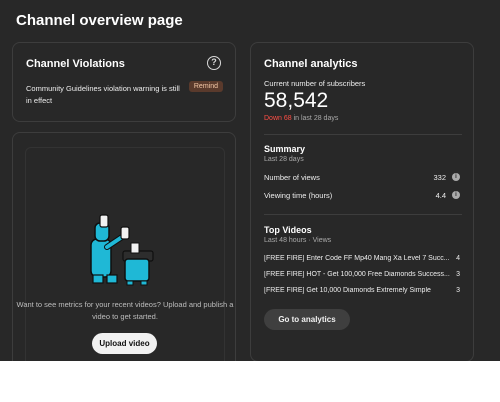  Describe the element at coordinates (298, 240) in the screenshot. I see `top-videos-period: Last 48 hours · Views` at that location.